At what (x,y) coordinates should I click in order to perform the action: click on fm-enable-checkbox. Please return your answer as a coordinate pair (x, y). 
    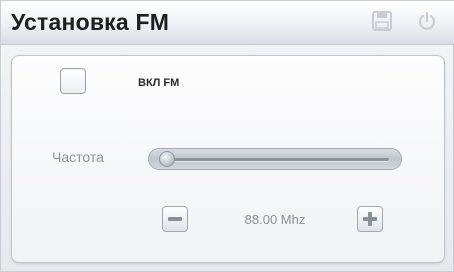
    Looking at the image, I should click on (73, 81).